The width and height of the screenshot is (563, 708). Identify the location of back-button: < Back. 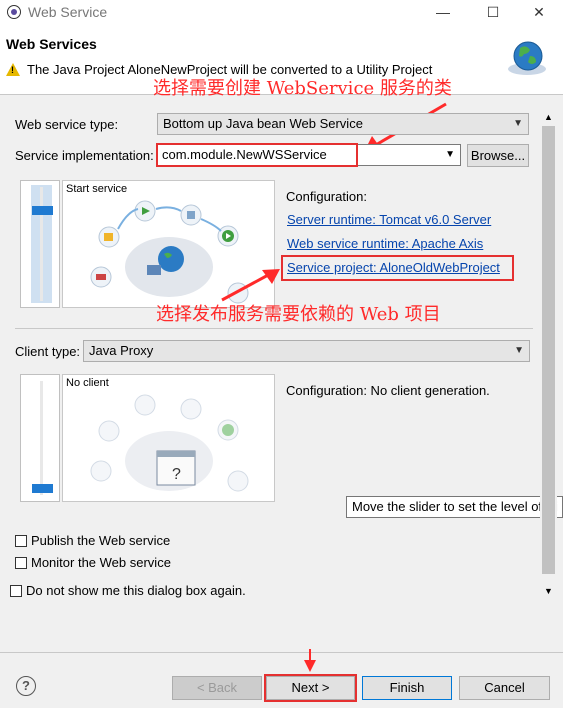
(217, 688).